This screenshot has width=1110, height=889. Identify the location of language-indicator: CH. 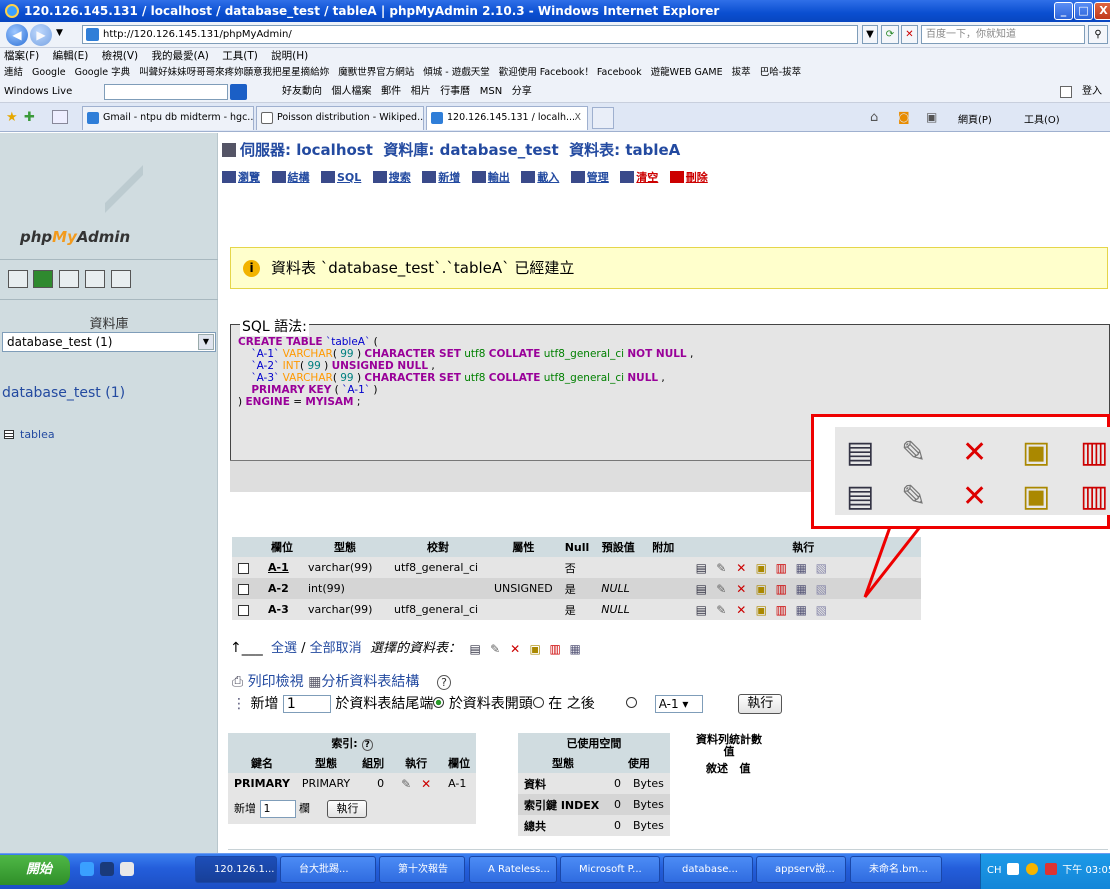
(994, 870).